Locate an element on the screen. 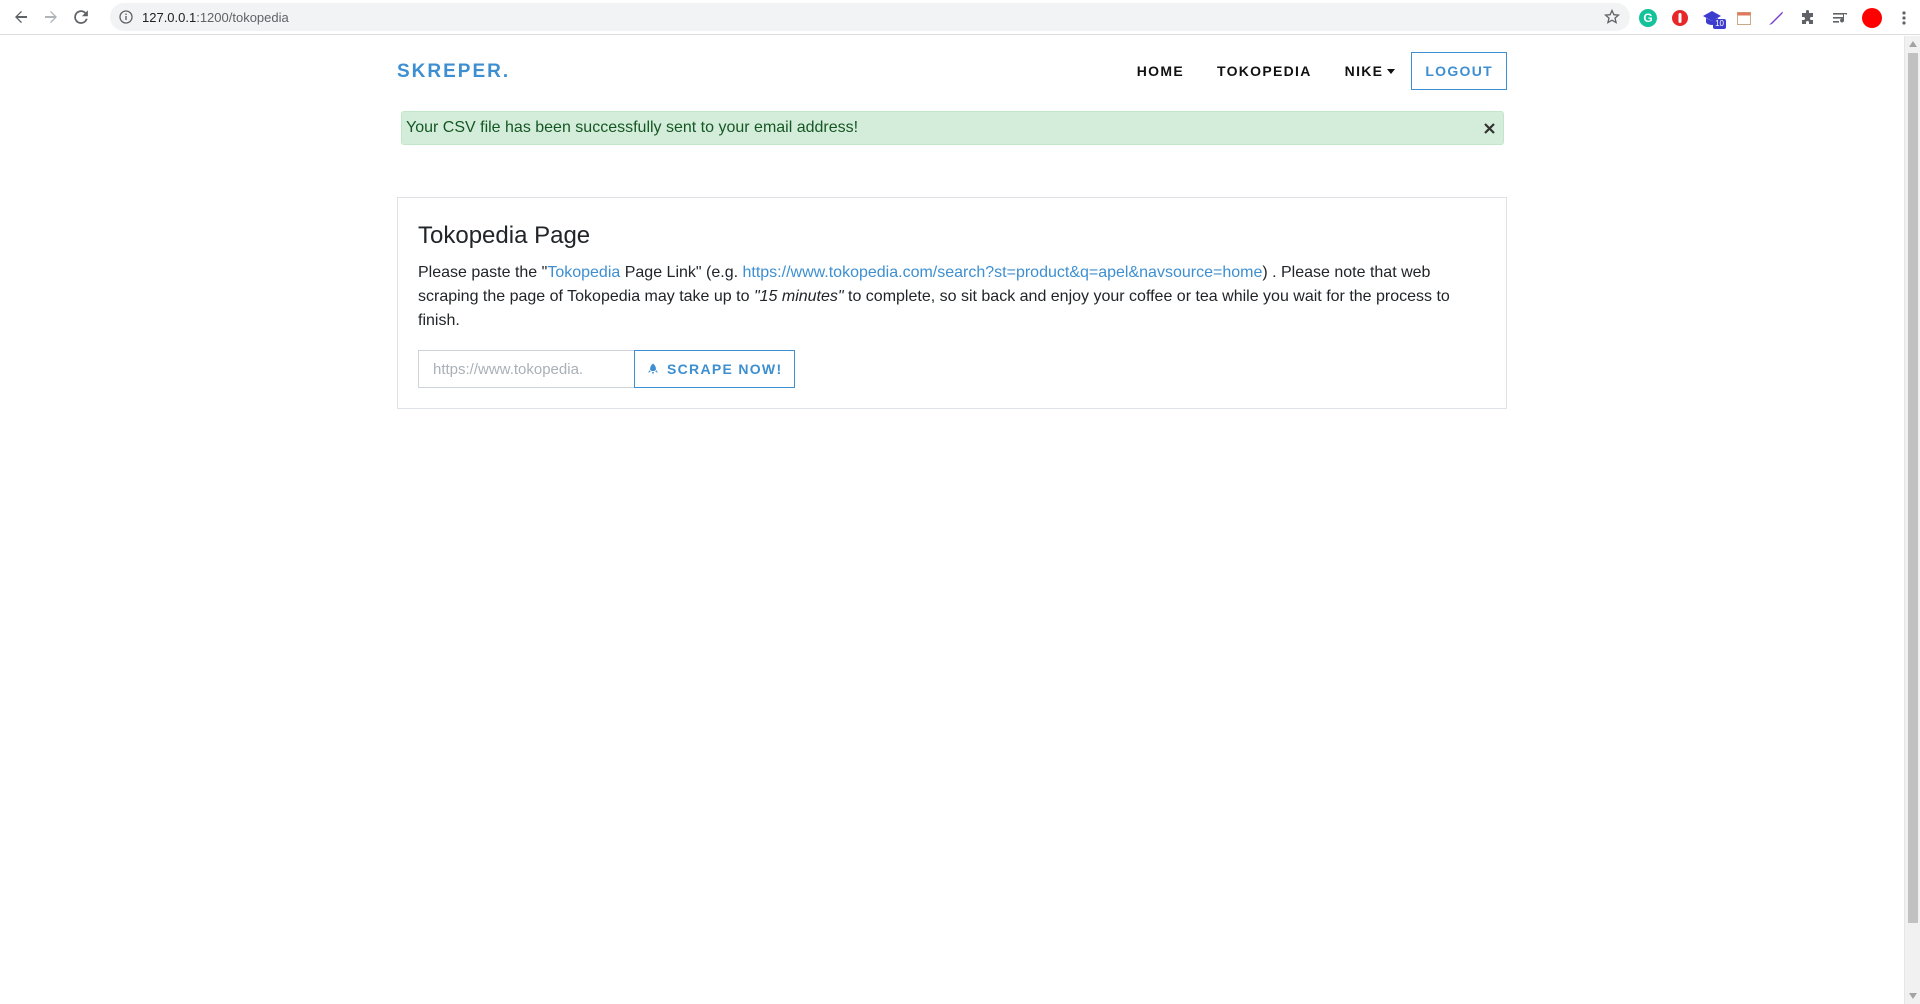 The width and height of the screenshot is (1920, 1004). back-arrow-icon is located at coordinates (21, 17).